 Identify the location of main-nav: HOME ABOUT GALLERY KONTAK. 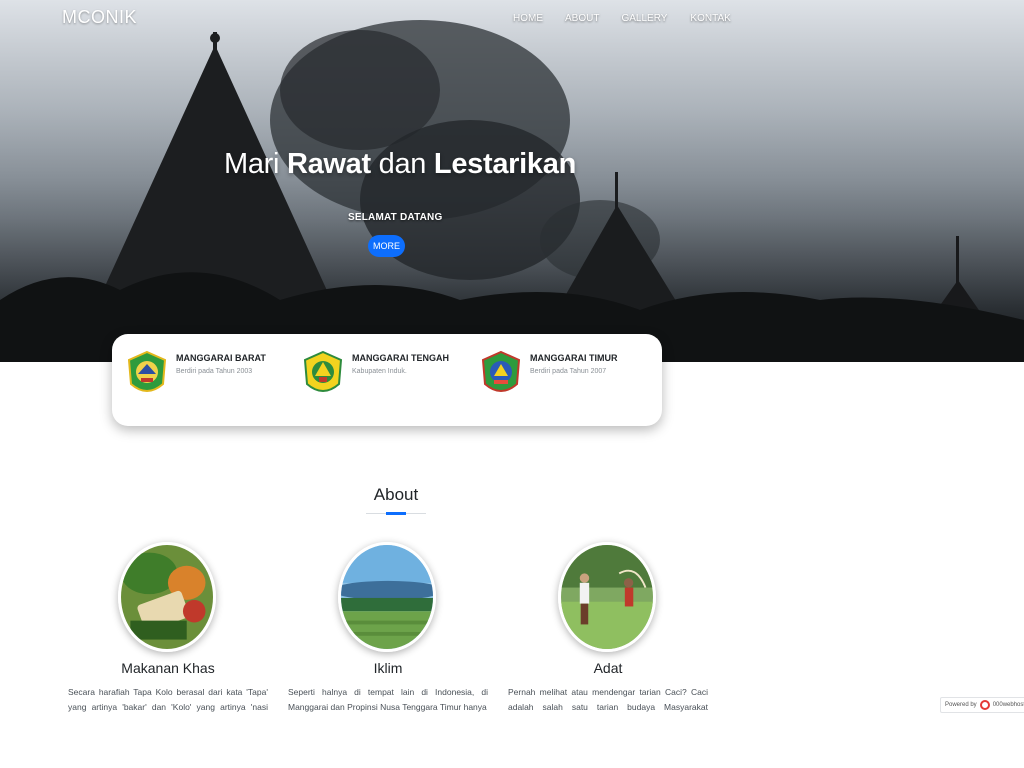
(622, 18).